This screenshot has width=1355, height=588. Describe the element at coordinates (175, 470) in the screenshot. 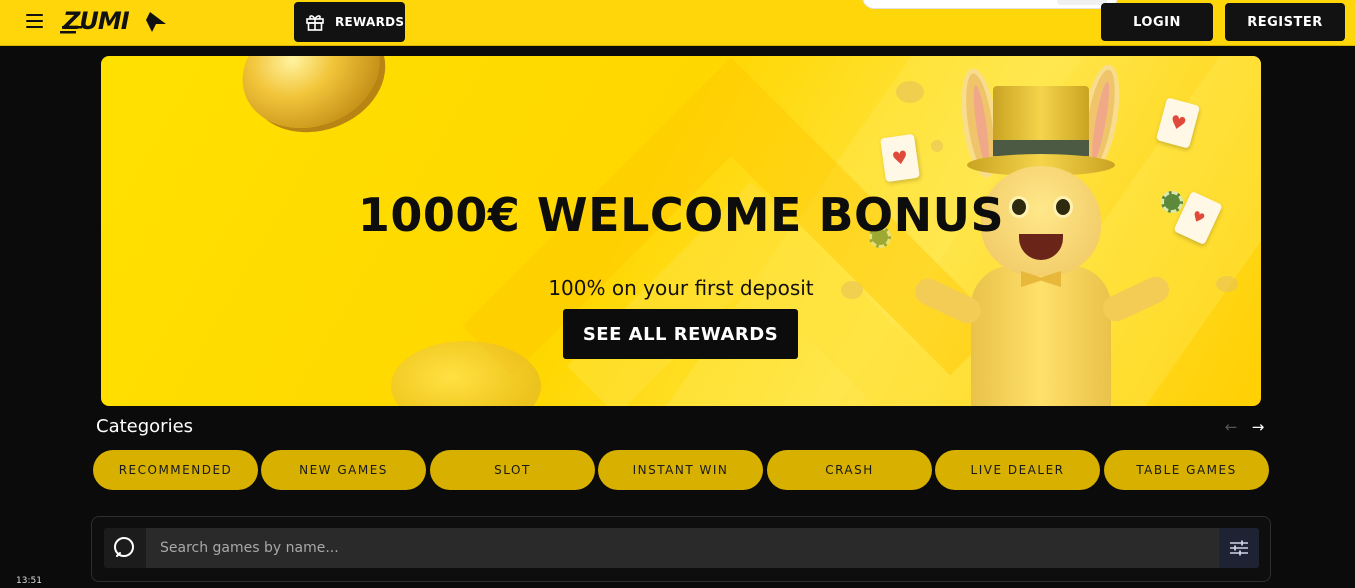

I see `category-recommended: RECOMMENDED` at that location.